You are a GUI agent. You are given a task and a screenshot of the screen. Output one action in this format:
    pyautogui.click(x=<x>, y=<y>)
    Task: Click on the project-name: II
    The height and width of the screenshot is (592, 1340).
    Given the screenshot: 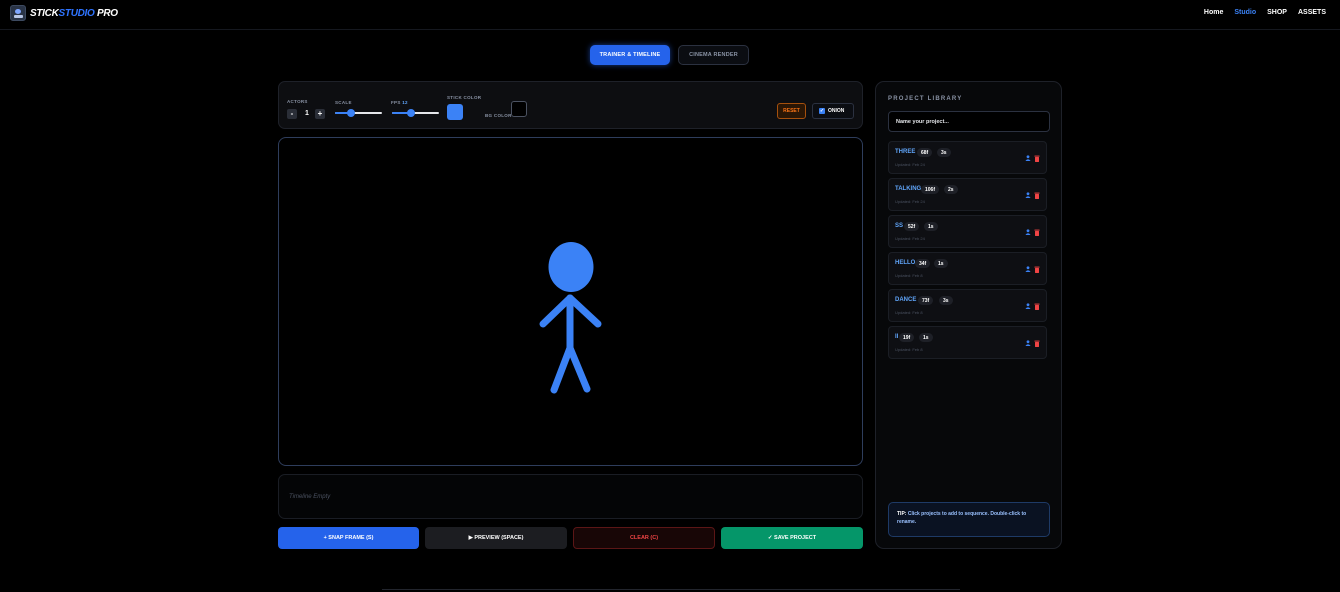 What is the action you would take?
    pyautogui.click(x=897, y=337)
    